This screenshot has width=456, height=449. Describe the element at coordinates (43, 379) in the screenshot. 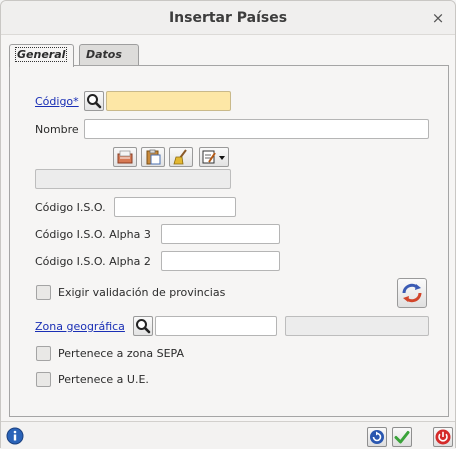

I see `pertenece-ue-checkbox` at that location.